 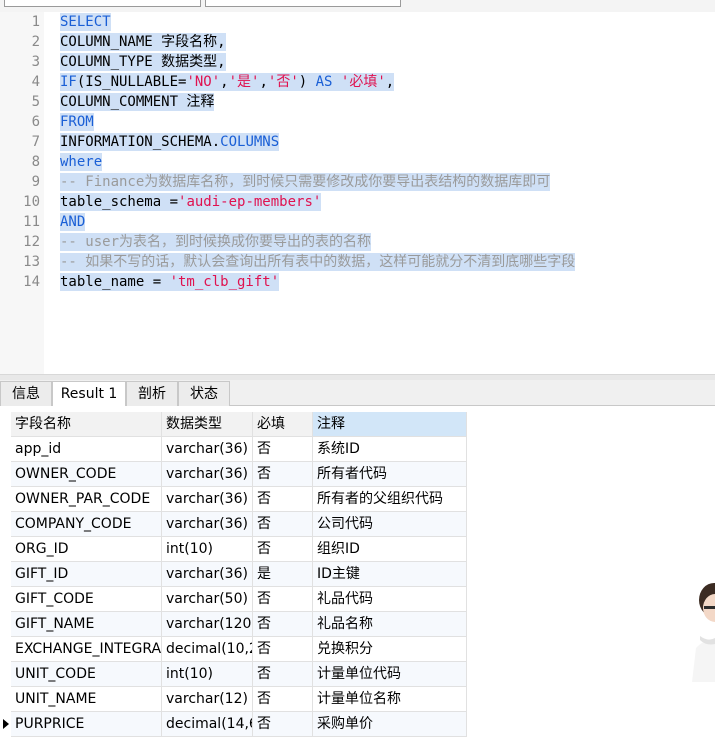 I want to click on table-cell: EXCHANGE_INTEGRAL, so click(x=86, y=649).